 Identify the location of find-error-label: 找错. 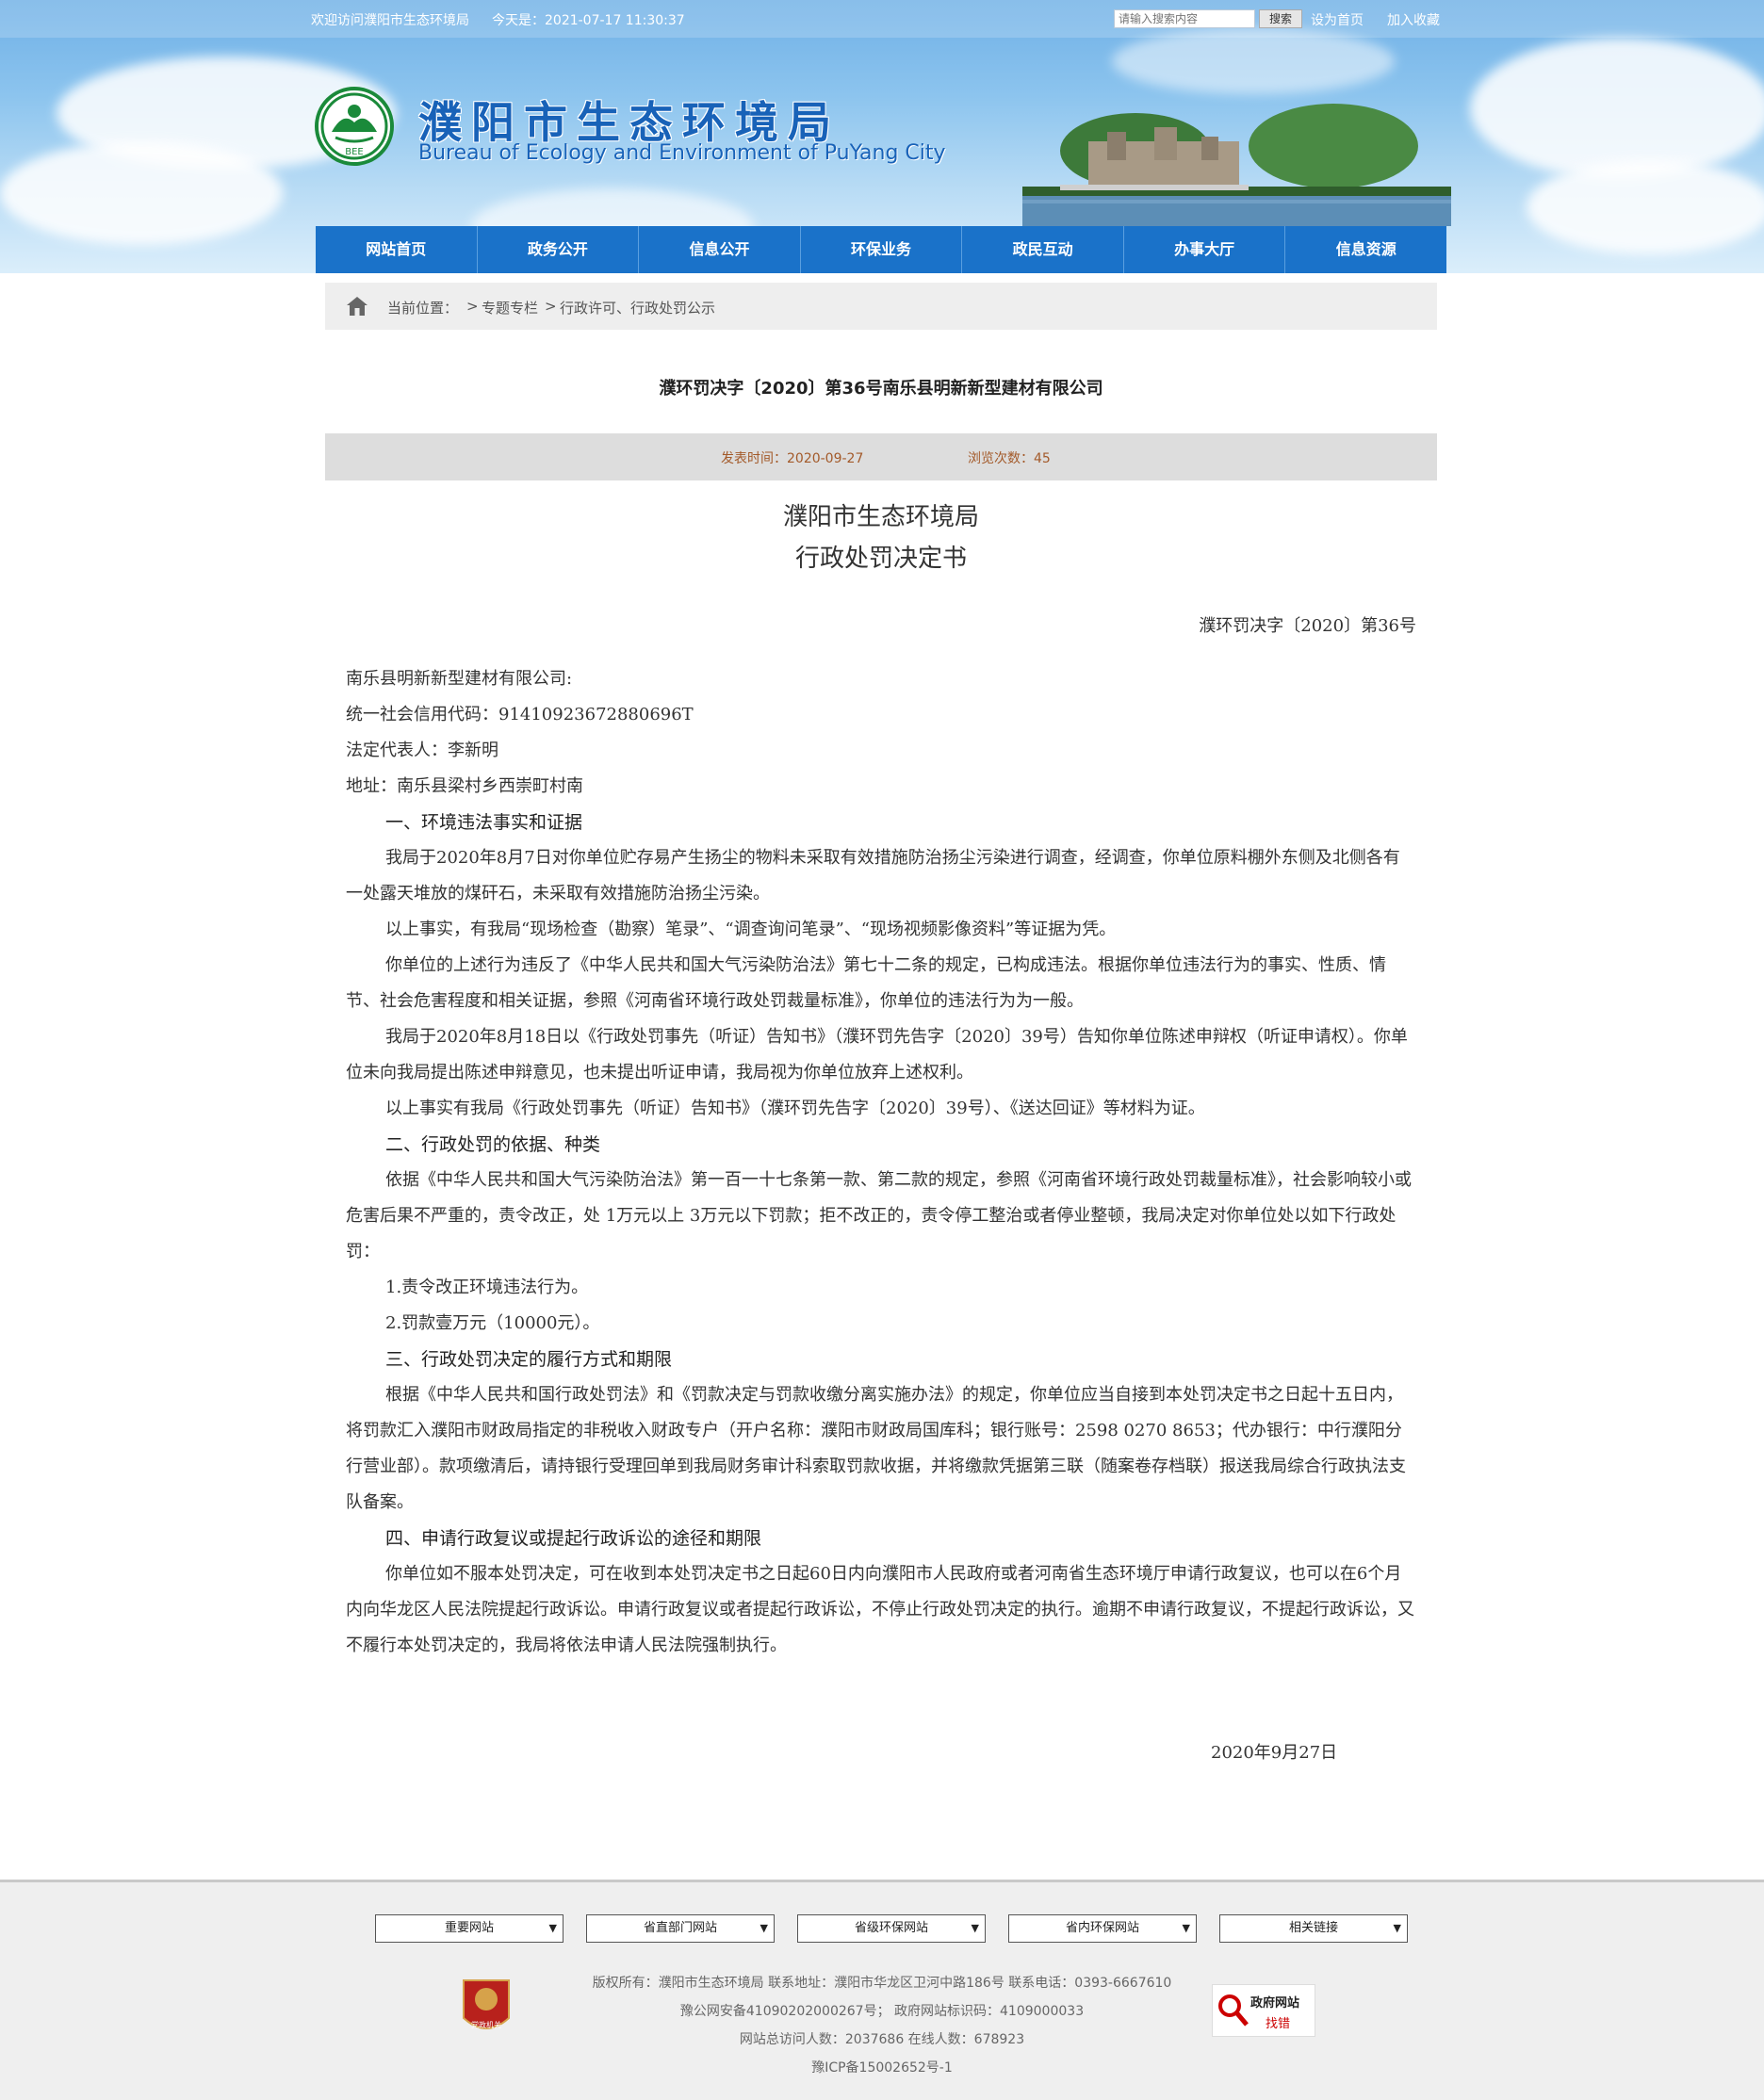
(1278, 2024).